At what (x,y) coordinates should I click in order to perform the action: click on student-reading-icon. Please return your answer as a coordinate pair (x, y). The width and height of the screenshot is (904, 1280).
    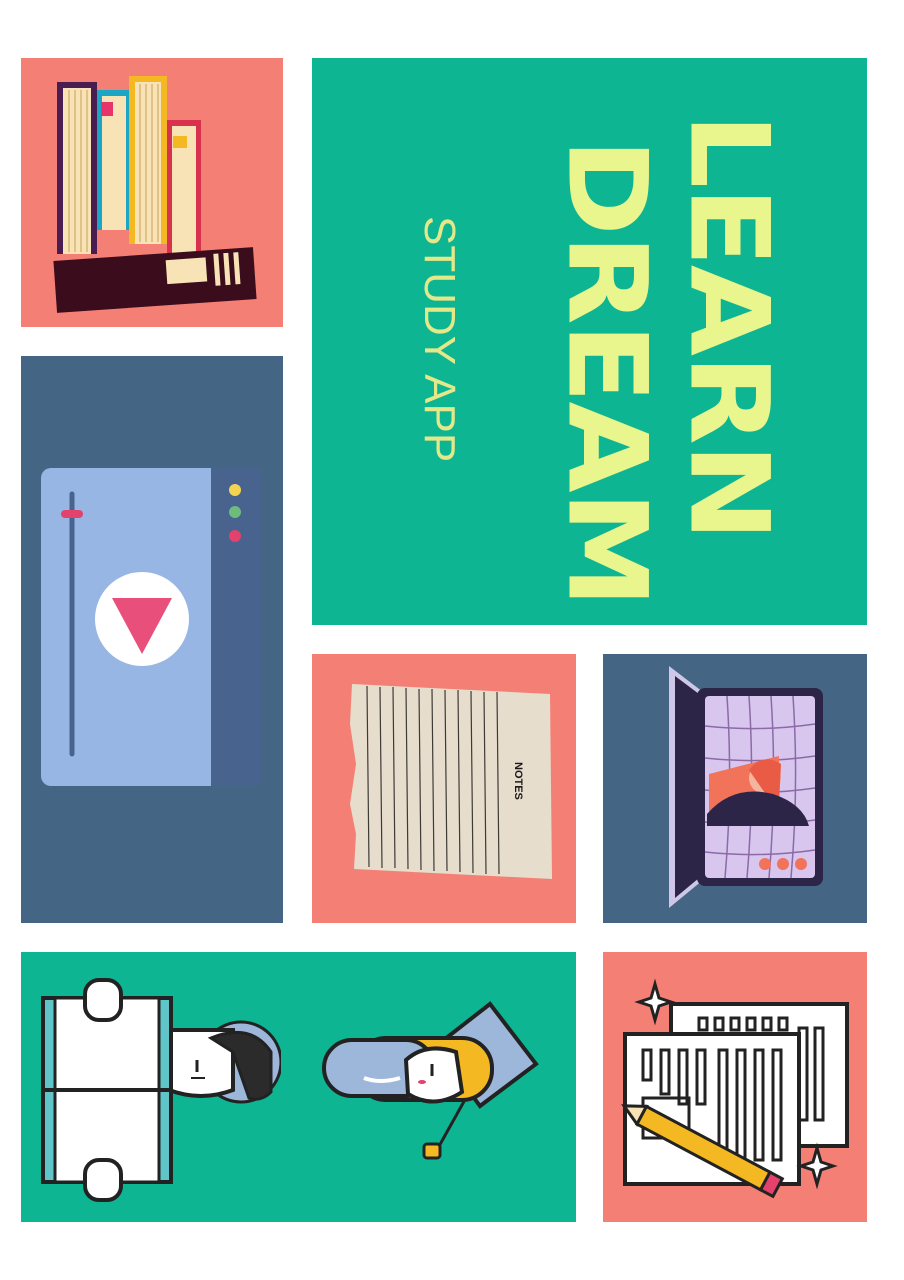
    Looking at the image, I should click on (161, 1090).